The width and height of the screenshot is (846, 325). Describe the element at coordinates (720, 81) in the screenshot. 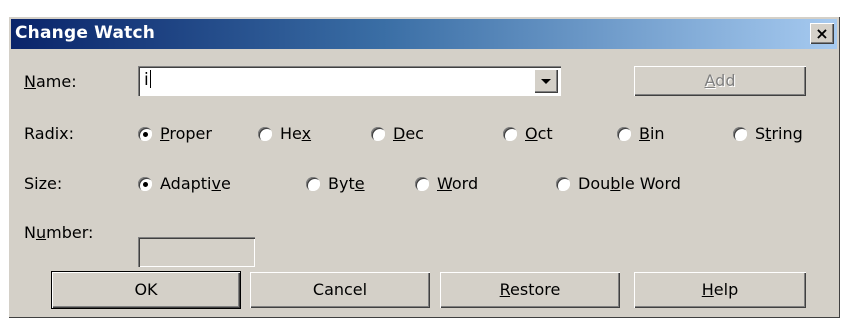

I see `add-button: Add` at that location.